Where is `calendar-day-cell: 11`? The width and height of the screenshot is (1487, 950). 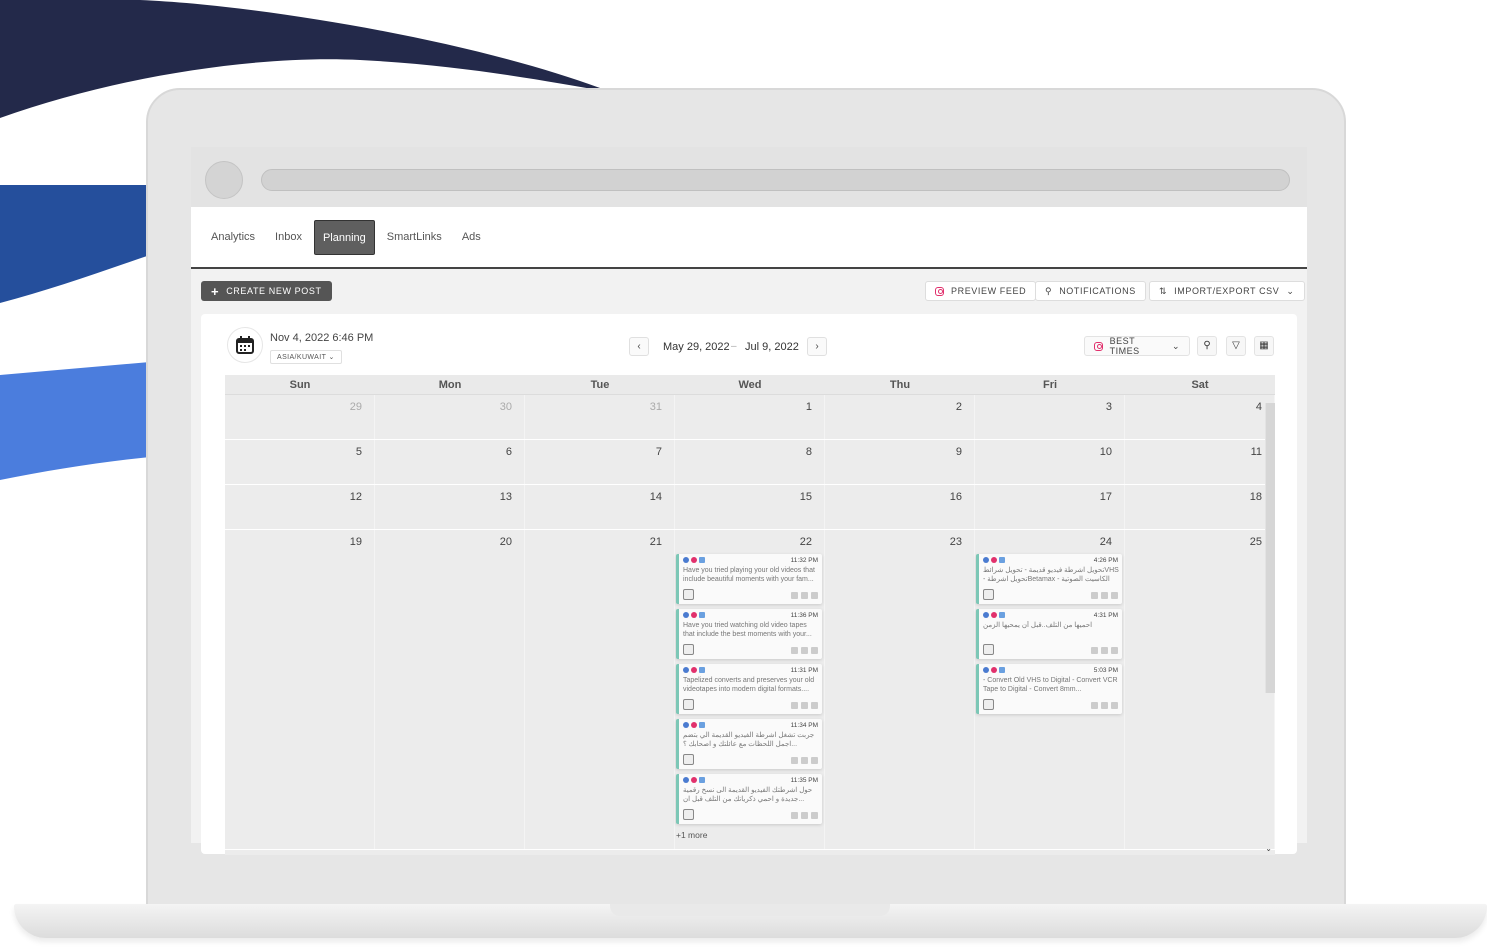 calendar-day-cell: 11 is located at coordinates (1200, 462).